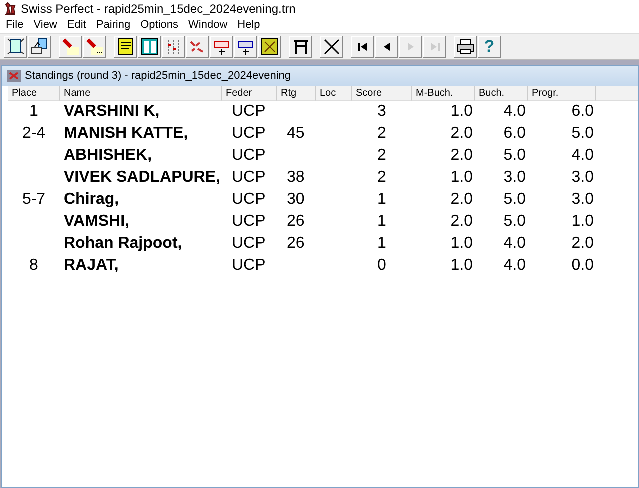  What do you see at coordinates (296, 200) in the screenshot?
I see `rating-cell: 30` at bounding box center [296, 200].